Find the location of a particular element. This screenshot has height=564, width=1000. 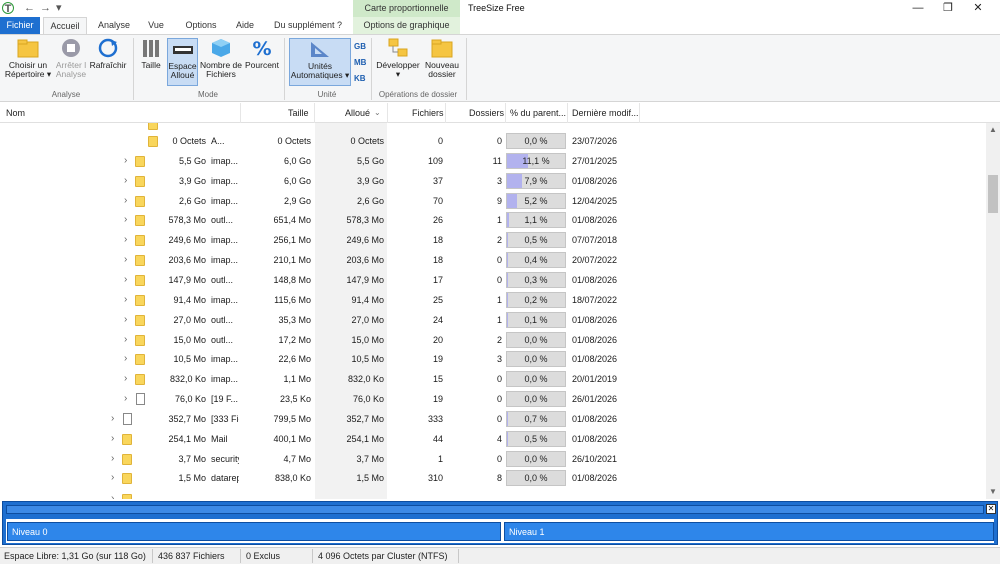

tab-accueil: Accueil is located at coordinates (65, 26).